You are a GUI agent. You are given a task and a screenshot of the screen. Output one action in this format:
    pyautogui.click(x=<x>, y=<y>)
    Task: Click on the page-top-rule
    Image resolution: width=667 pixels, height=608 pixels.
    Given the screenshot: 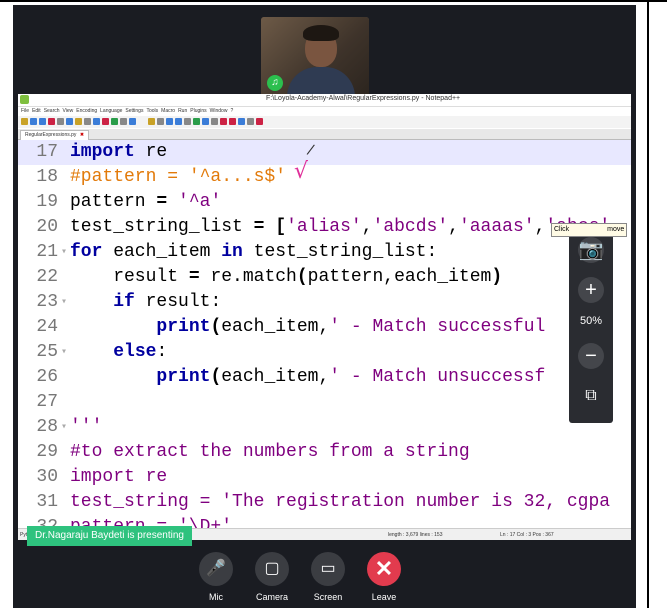 What is the action you would take?
    pyautogui.click(x=333, y=1)
    